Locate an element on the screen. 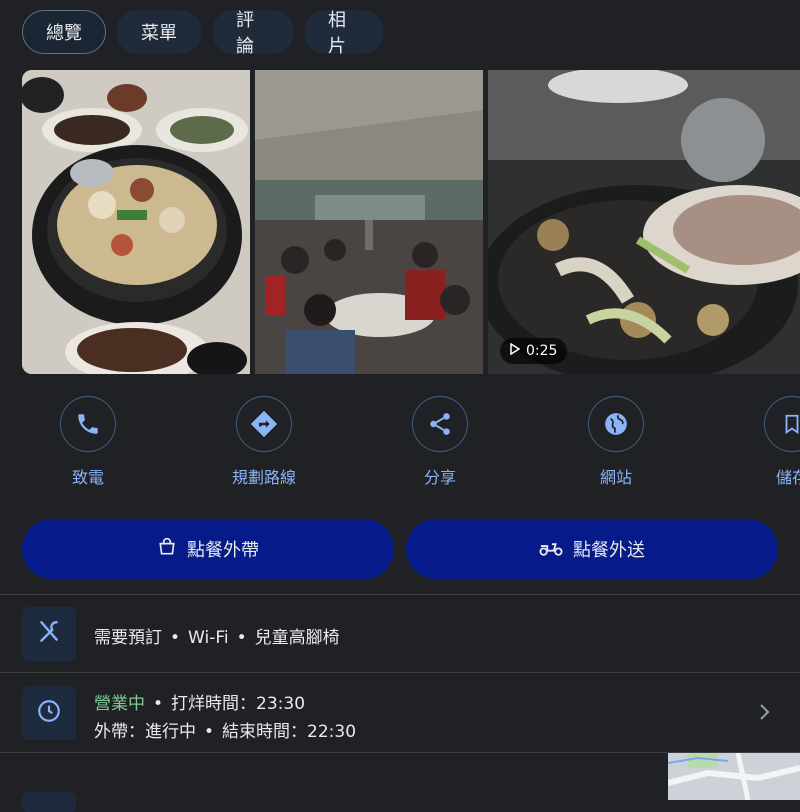 Image resolution: width=800 pixels, height=812 pixels. tab-overview: 總覽 is located at coordinates (64, 32).